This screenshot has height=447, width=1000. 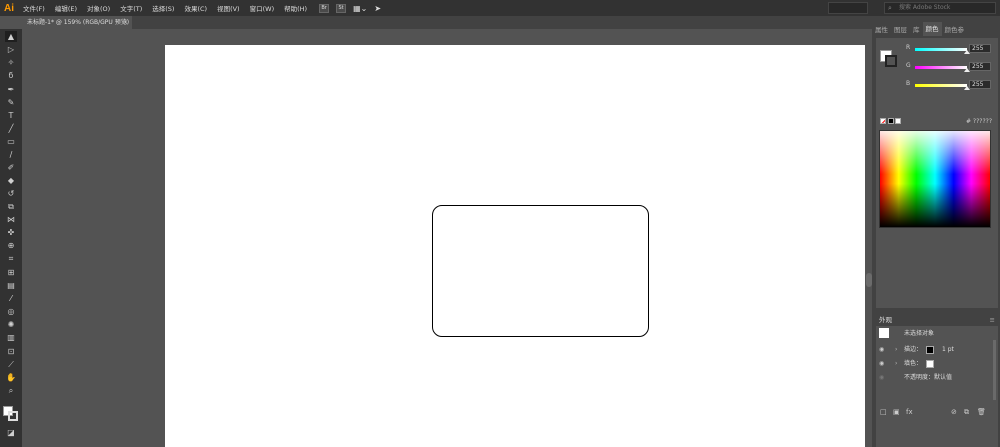 I want to click on scale-tool-icon: ⧉, so click(x=11, y=206).